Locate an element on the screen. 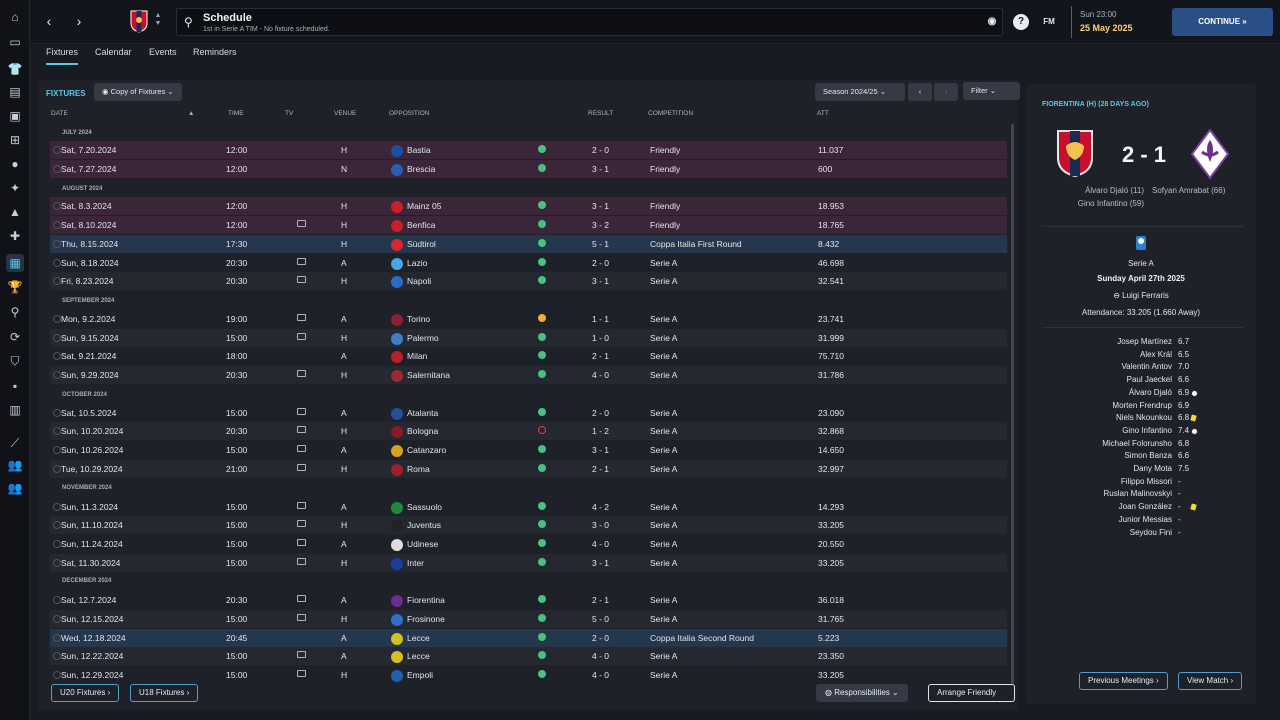 The height and width of the screenshot is (720, 1280). fixture-result: 1 - 2 is located at coordinates (600, 431).